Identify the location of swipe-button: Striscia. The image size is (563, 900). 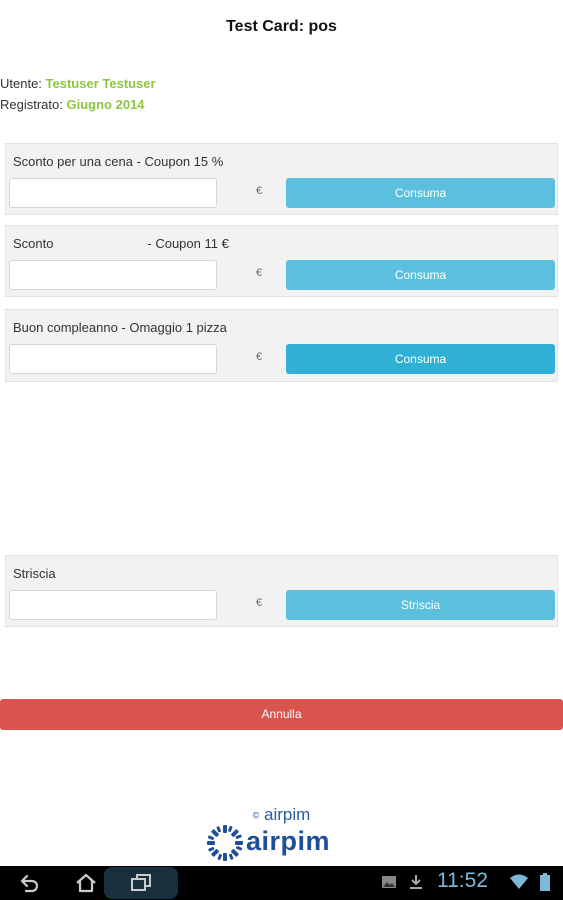
(420, 605).